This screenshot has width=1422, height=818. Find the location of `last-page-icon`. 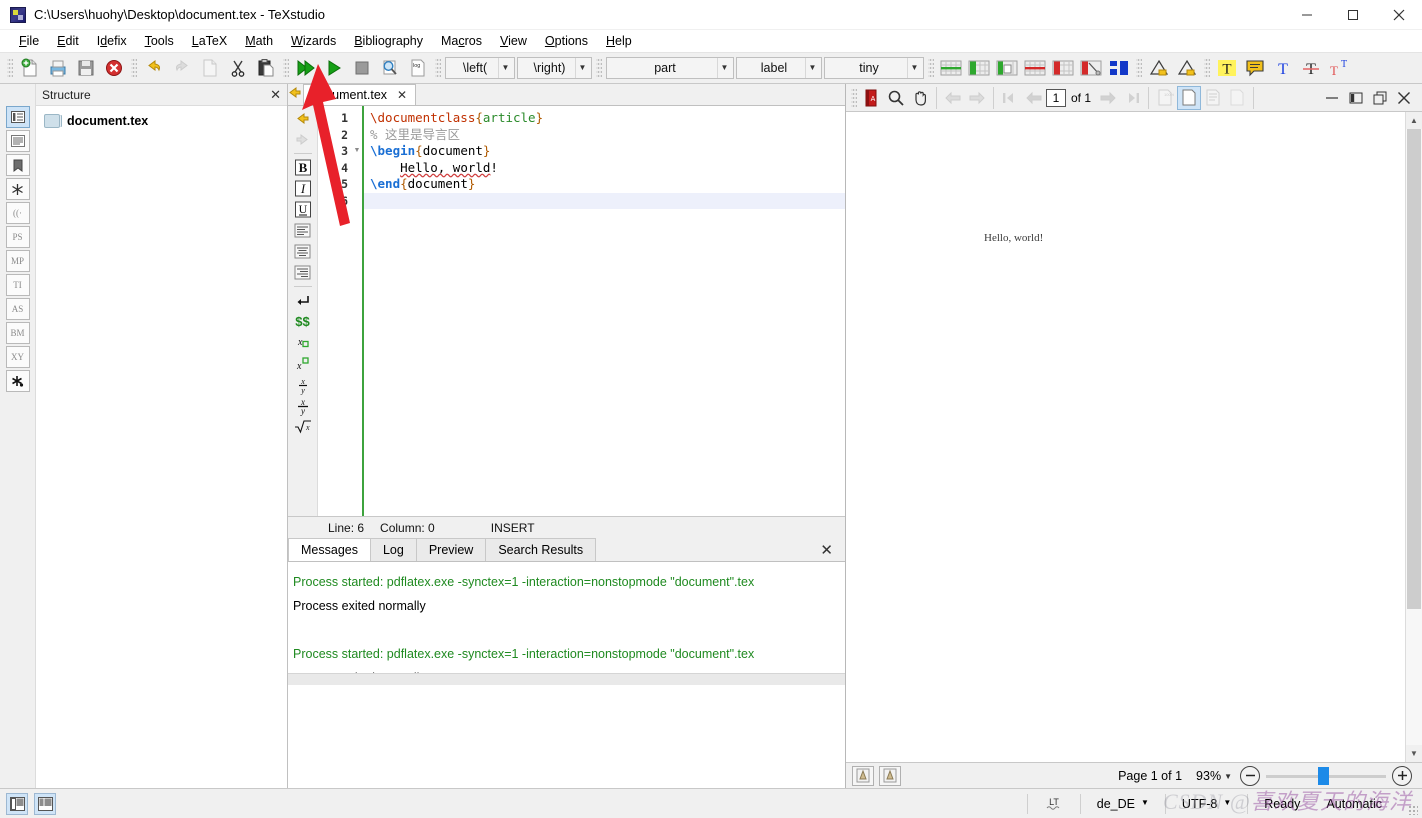

last-page-icon is located at coordinates (1132, 98).